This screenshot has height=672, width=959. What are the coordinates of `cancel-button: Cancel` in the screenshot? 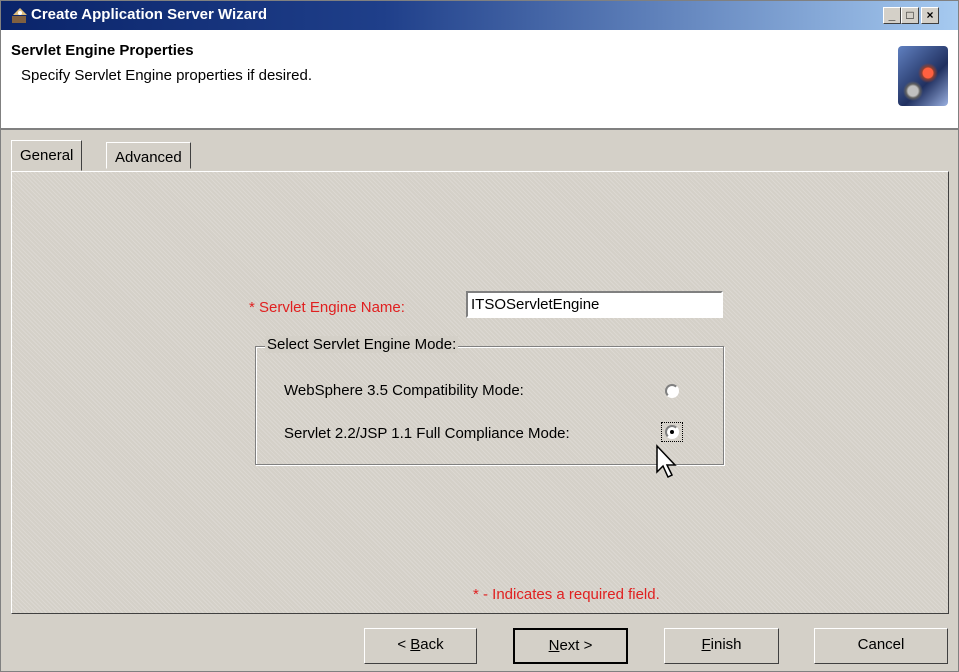 It's located at (881, 646).